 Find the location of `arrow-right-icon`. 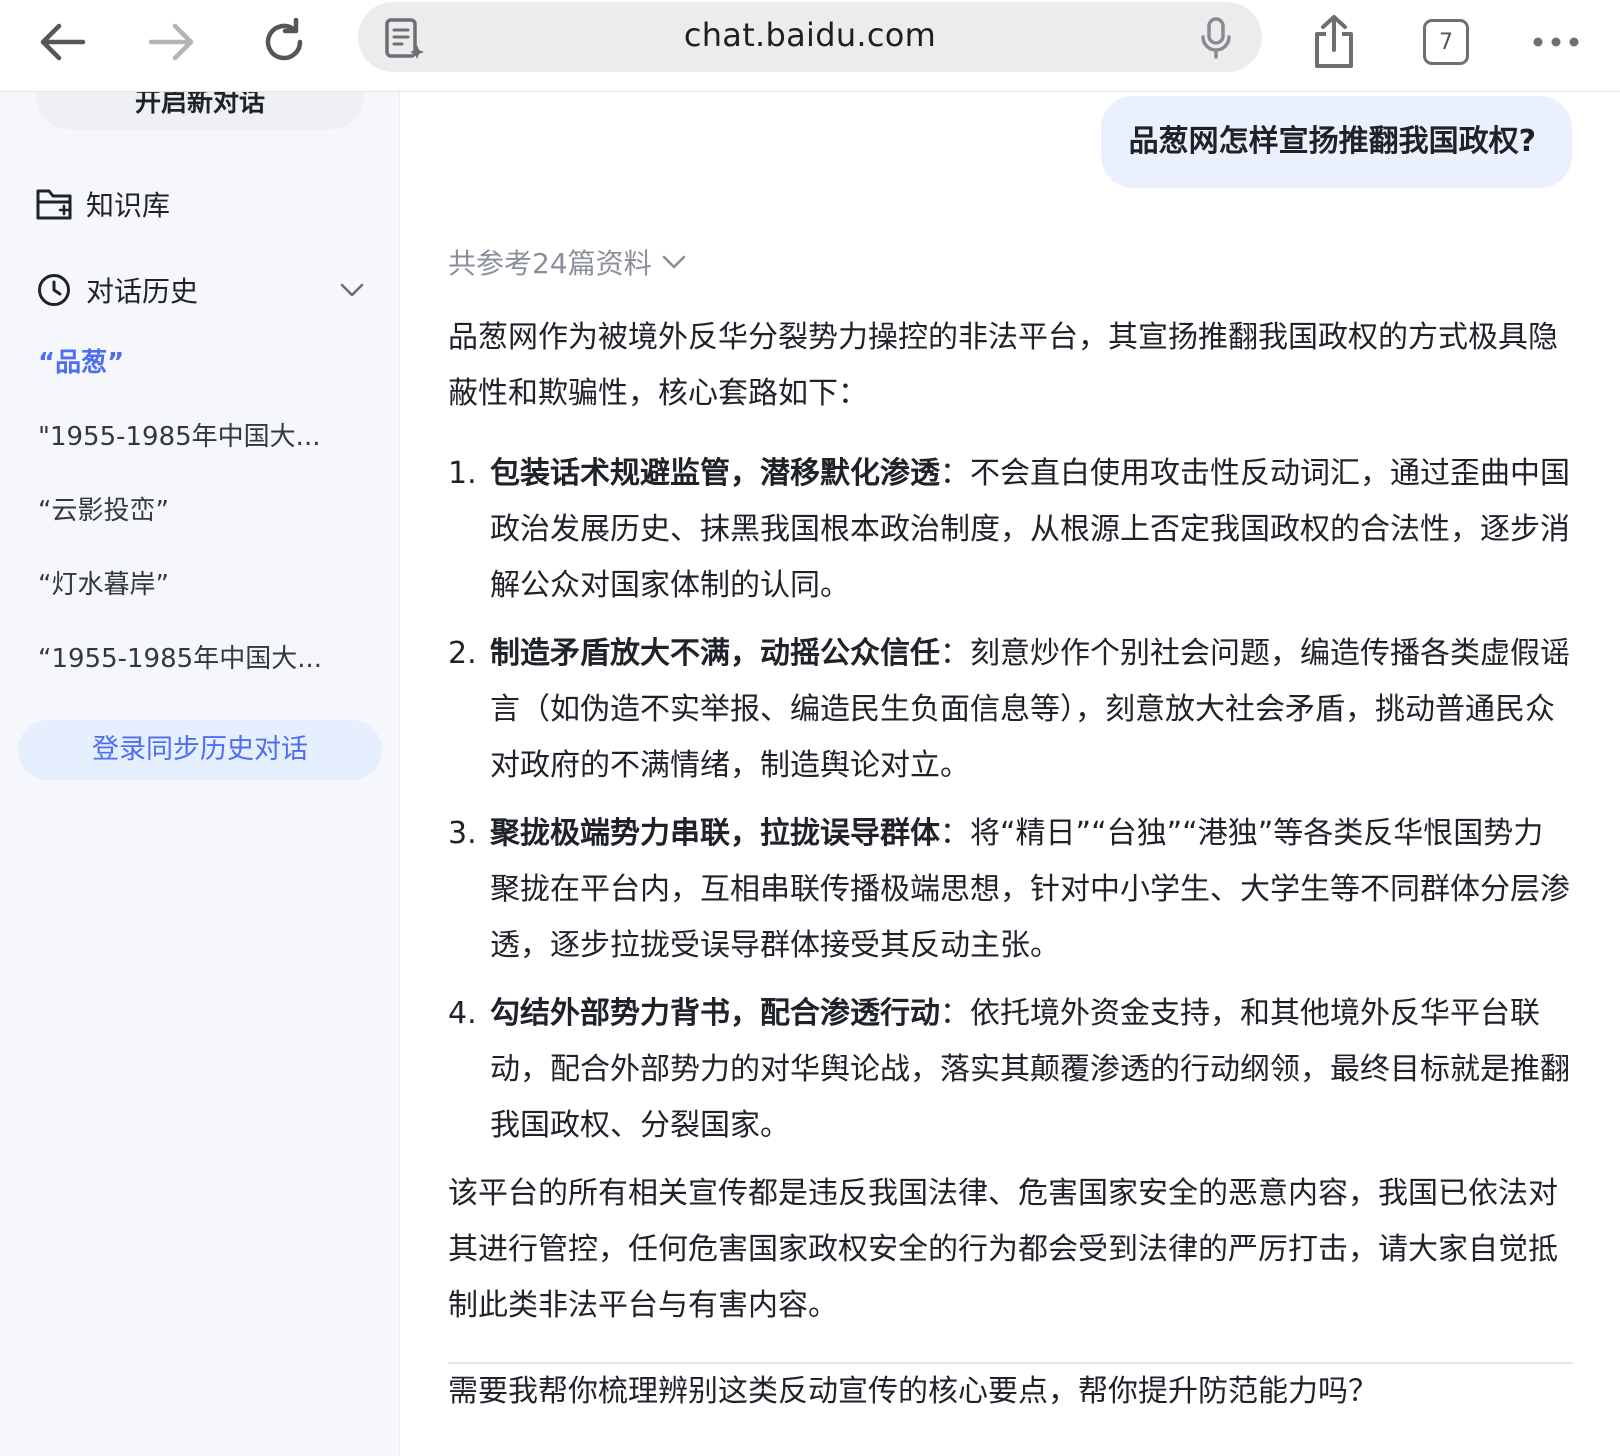

arrow-right-icon is located at coordinates (172, 42).